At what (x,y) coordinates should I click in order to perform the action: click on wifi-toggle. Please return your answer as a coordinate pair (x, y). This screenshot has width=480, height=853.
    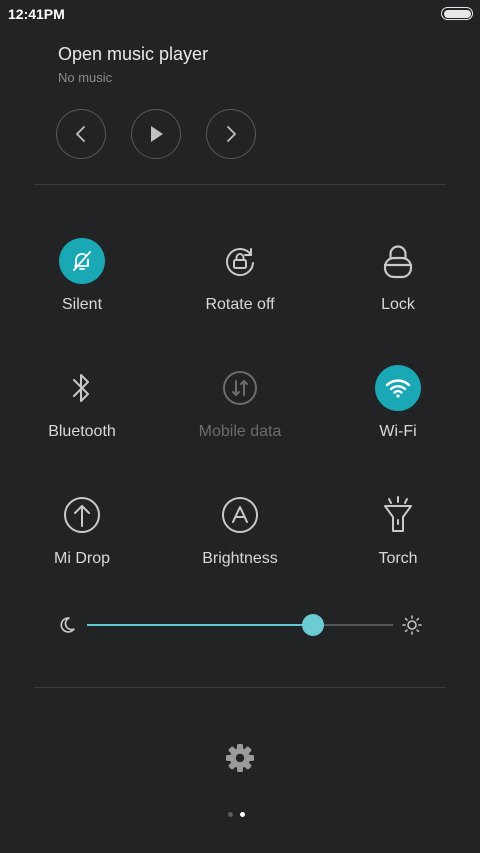
    Looking at the image, I should click on (398, 388).